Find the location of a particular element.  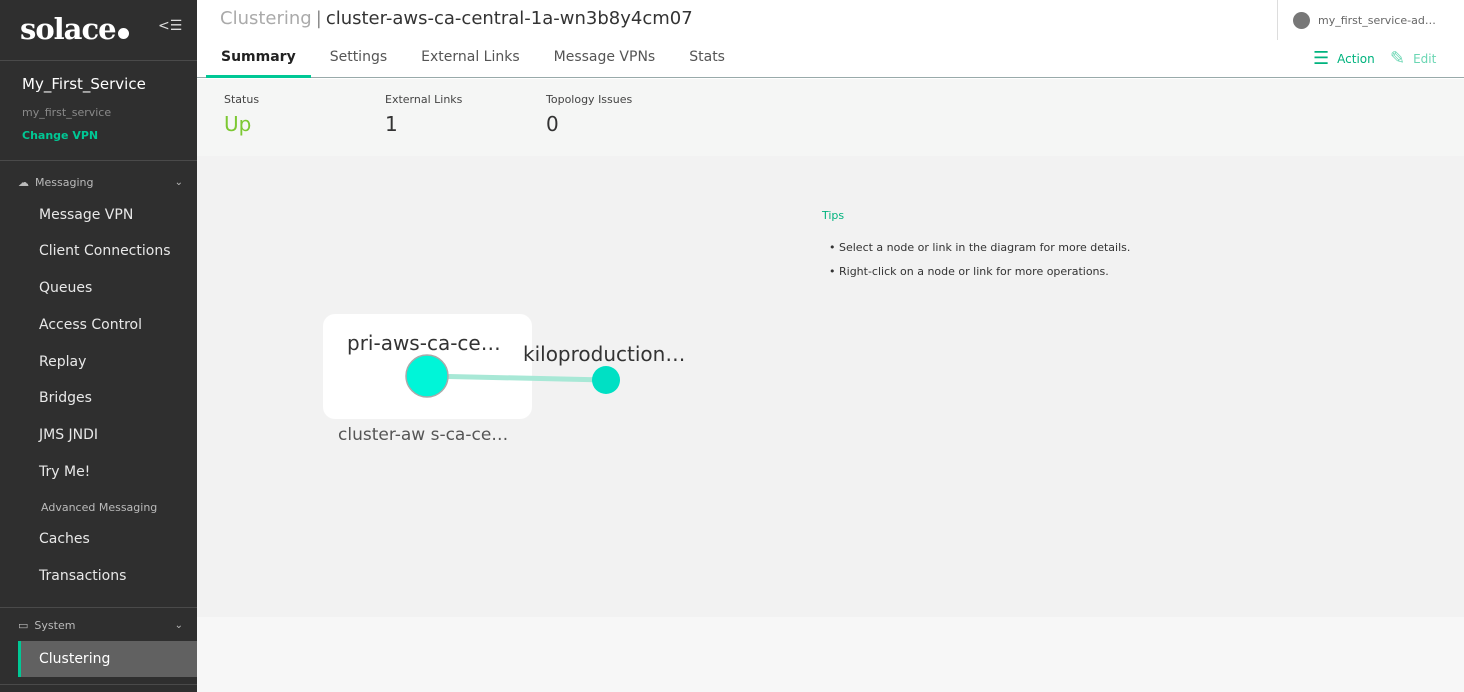

sidebar-item-try-me: Try Me! is located at coordinates (64, 472).